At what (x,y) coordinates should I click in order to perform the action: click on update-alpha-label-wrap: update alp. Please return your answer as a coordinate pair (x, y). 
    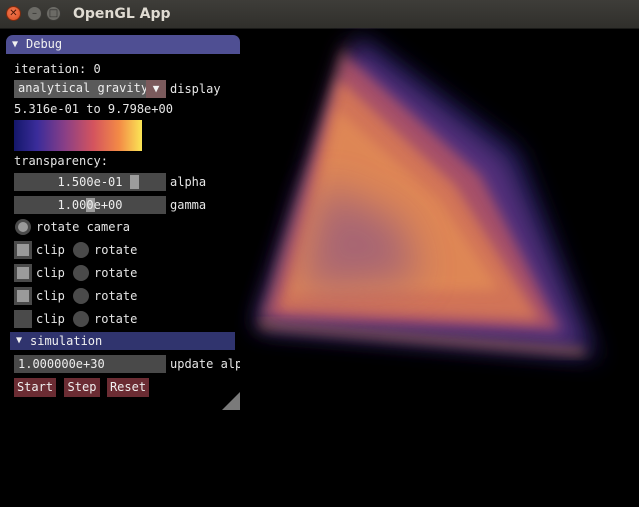
    Looking at the image, I should click on (205, 365).